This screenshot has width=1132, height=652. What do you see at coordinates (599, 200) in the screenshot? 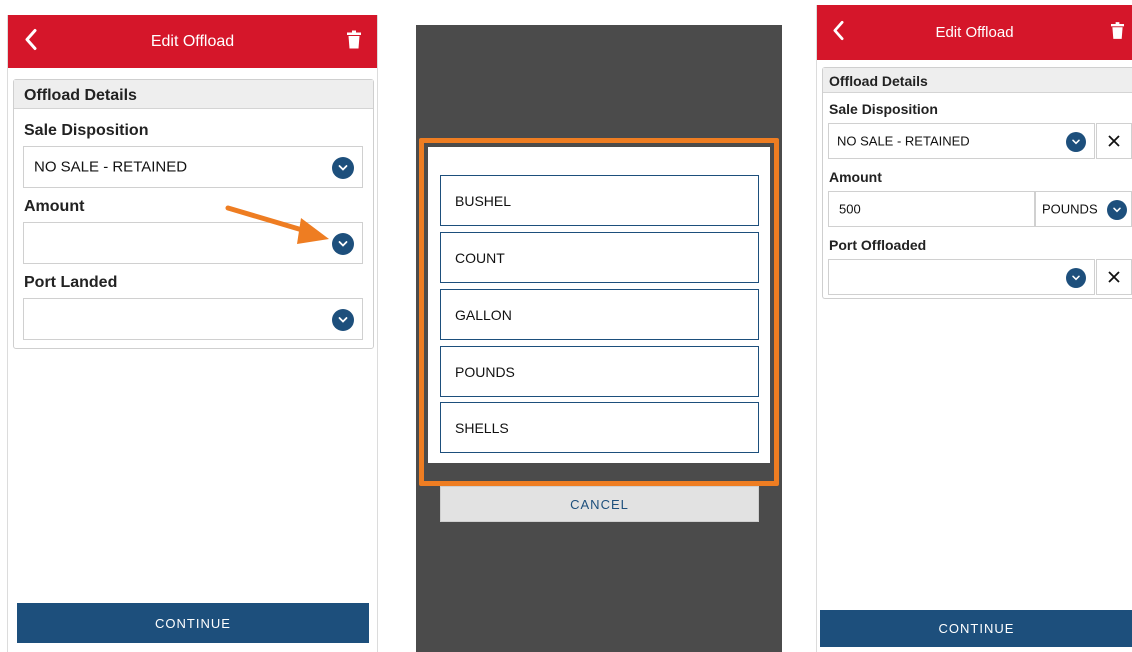
I see `option-bushel: BUSHEL` at bounding box center [599, 200].